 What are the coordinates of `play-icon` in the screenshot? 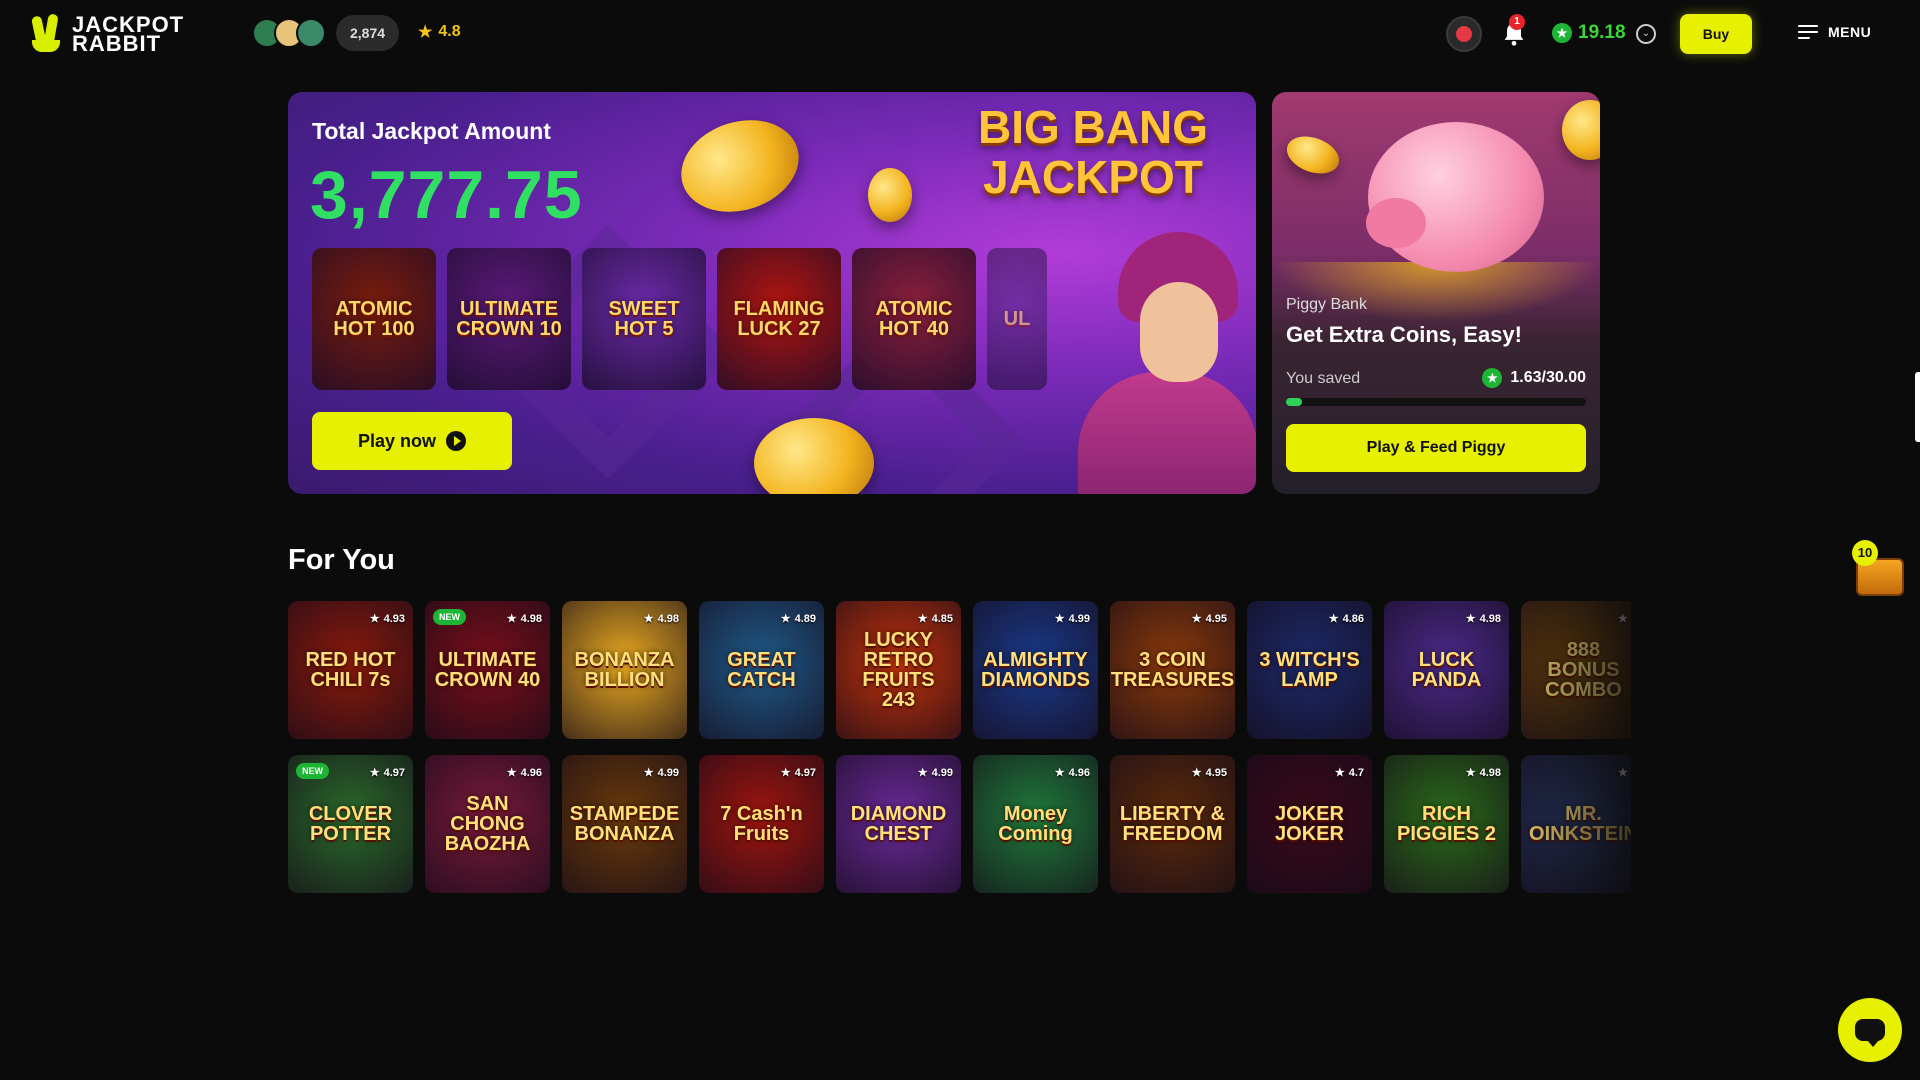 It's located at (456, 441).